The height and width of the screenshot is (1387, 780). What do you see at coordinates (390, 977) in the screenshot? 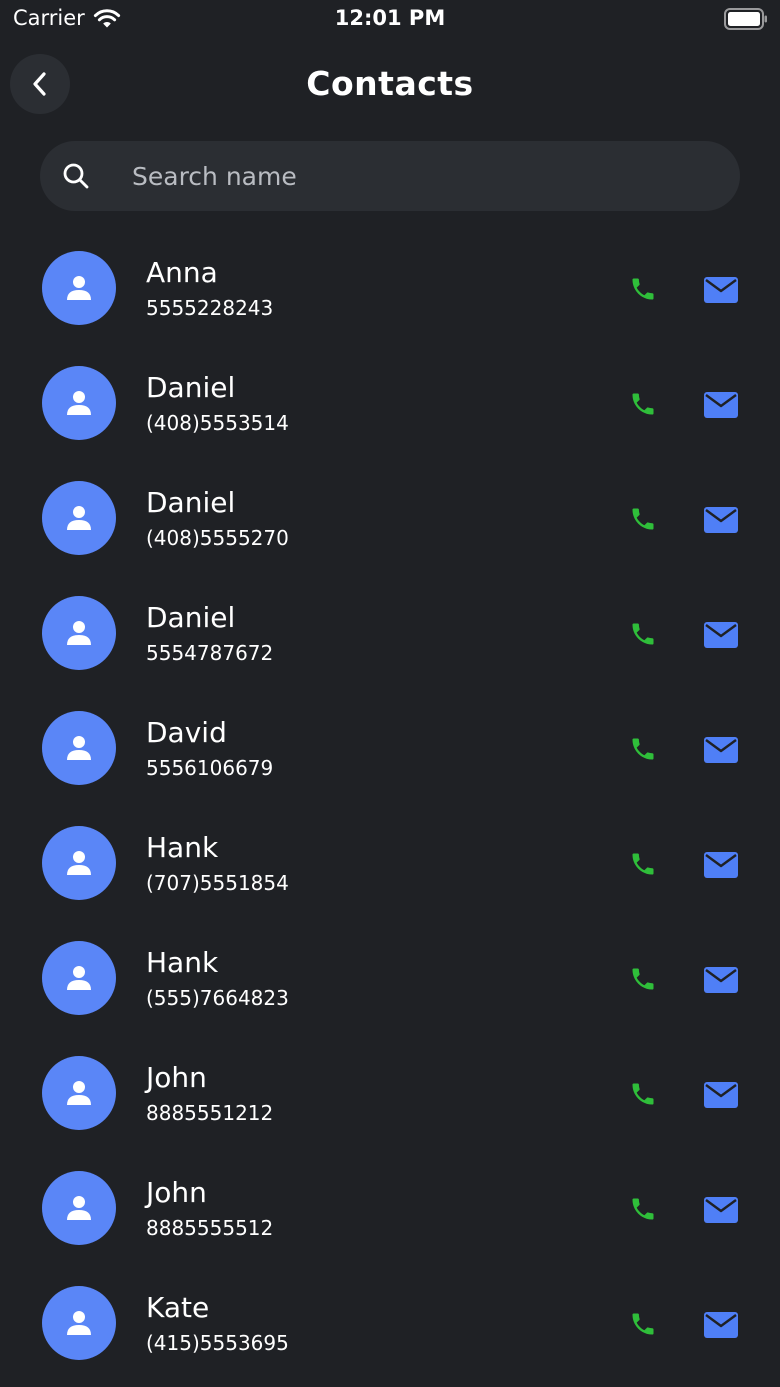
I see `contact-row: Hank (555)7664823` at bounding box center [390, 977].